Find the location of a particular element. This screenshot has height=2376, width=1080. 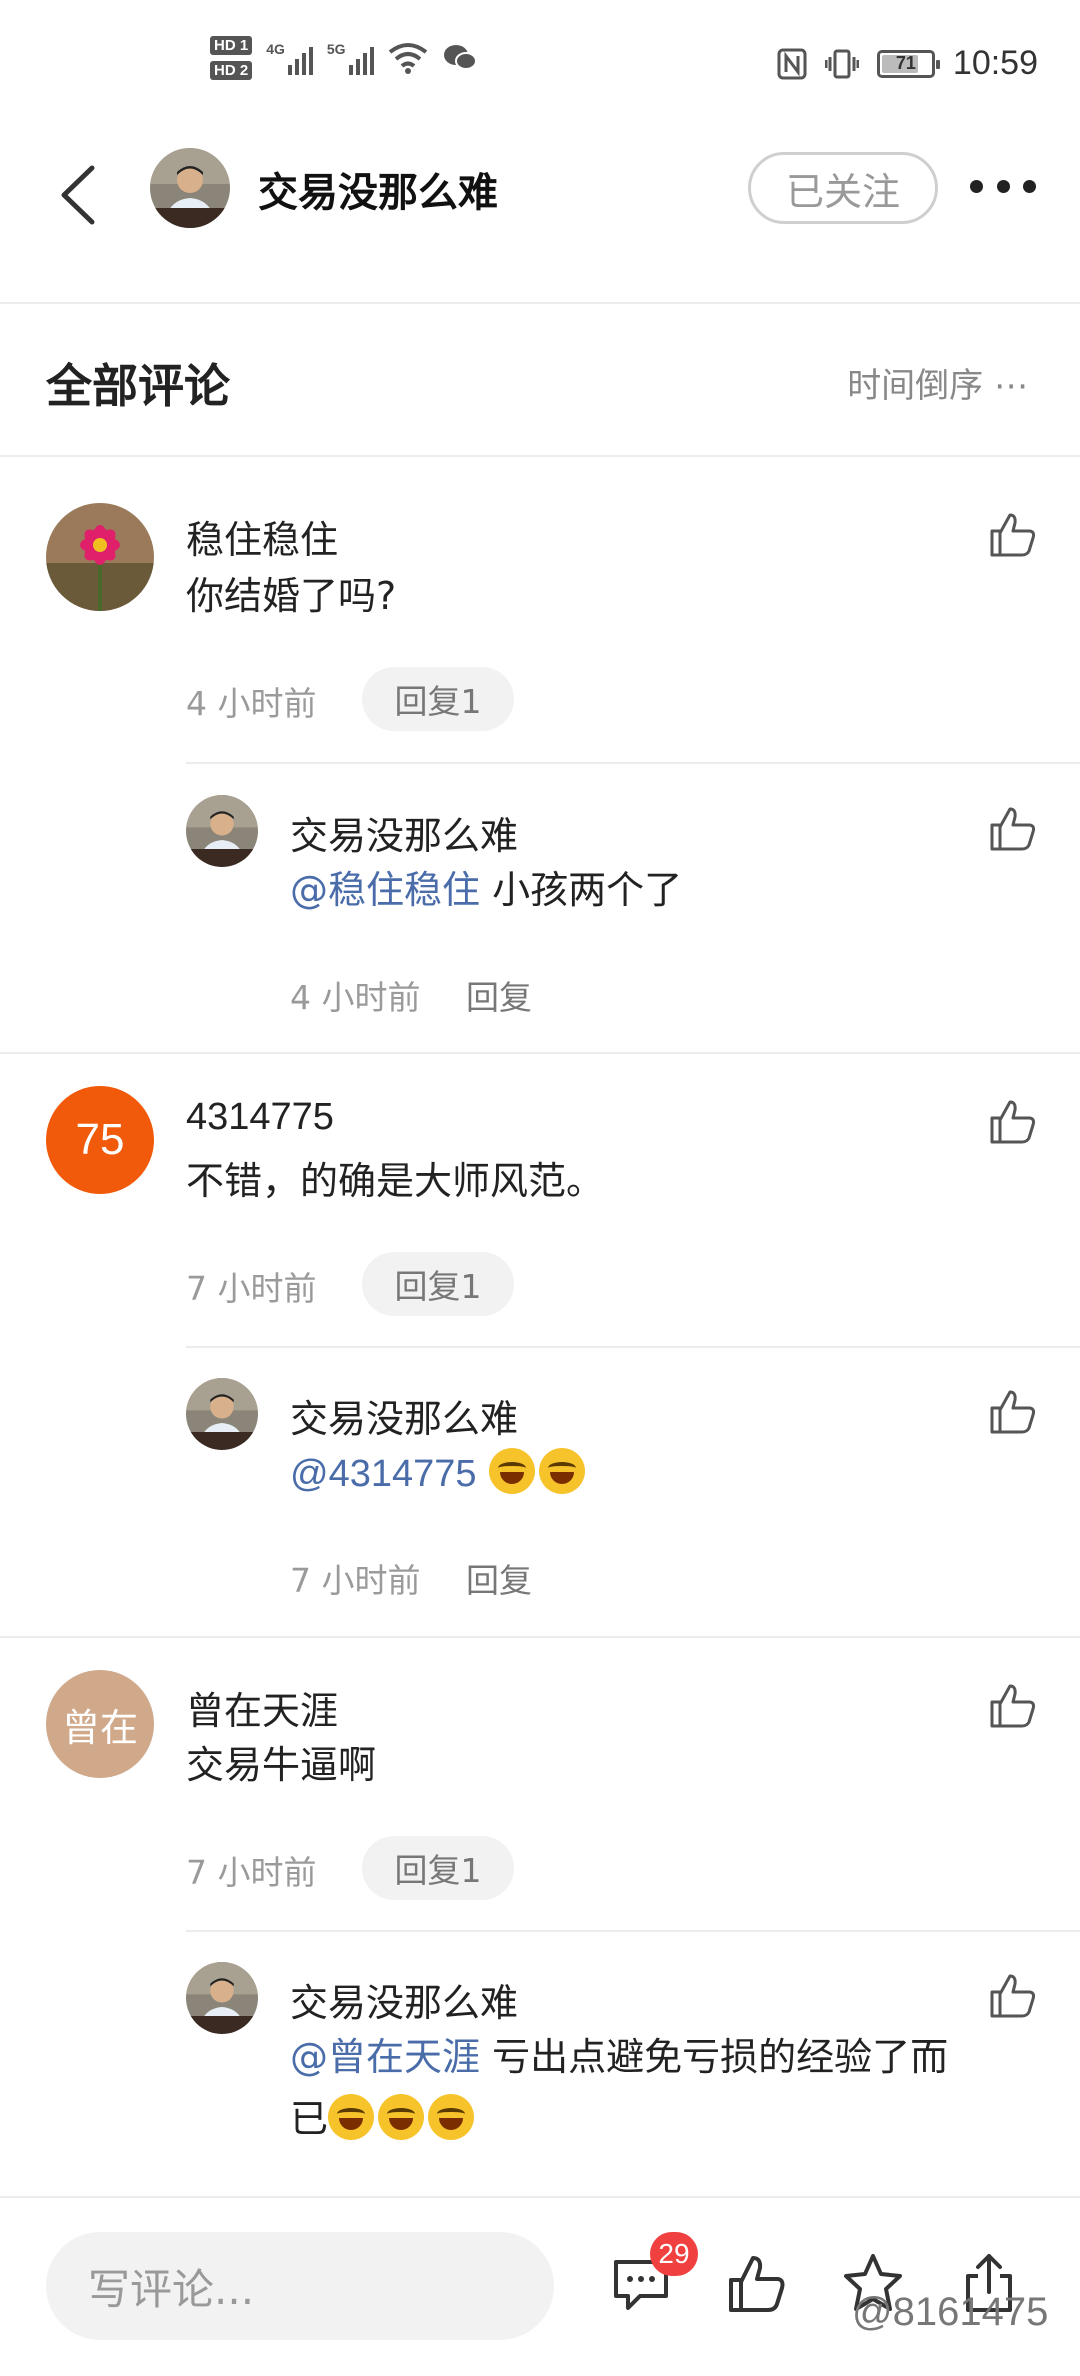

follow-button: 已关注 is located at coordinates (843, 188).